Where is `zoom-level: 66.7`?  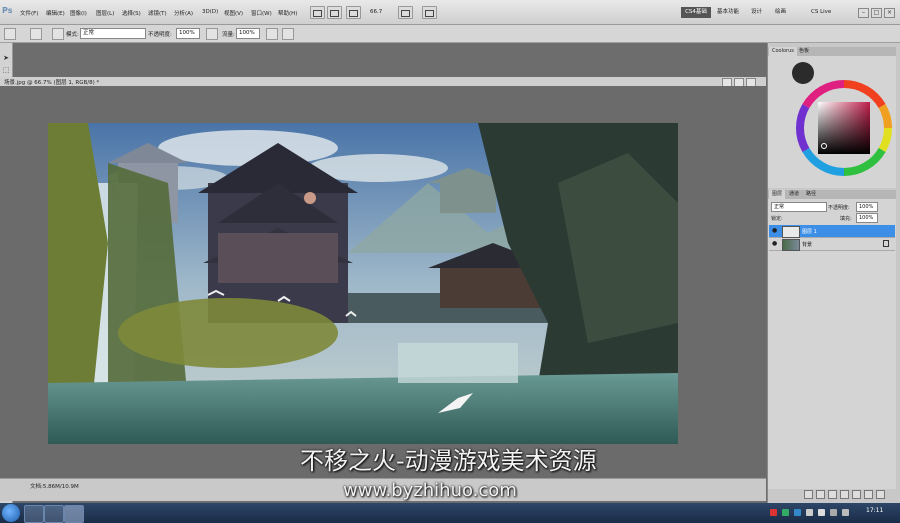
zoom-level: 66.7 is located at coordinates (381, 13).